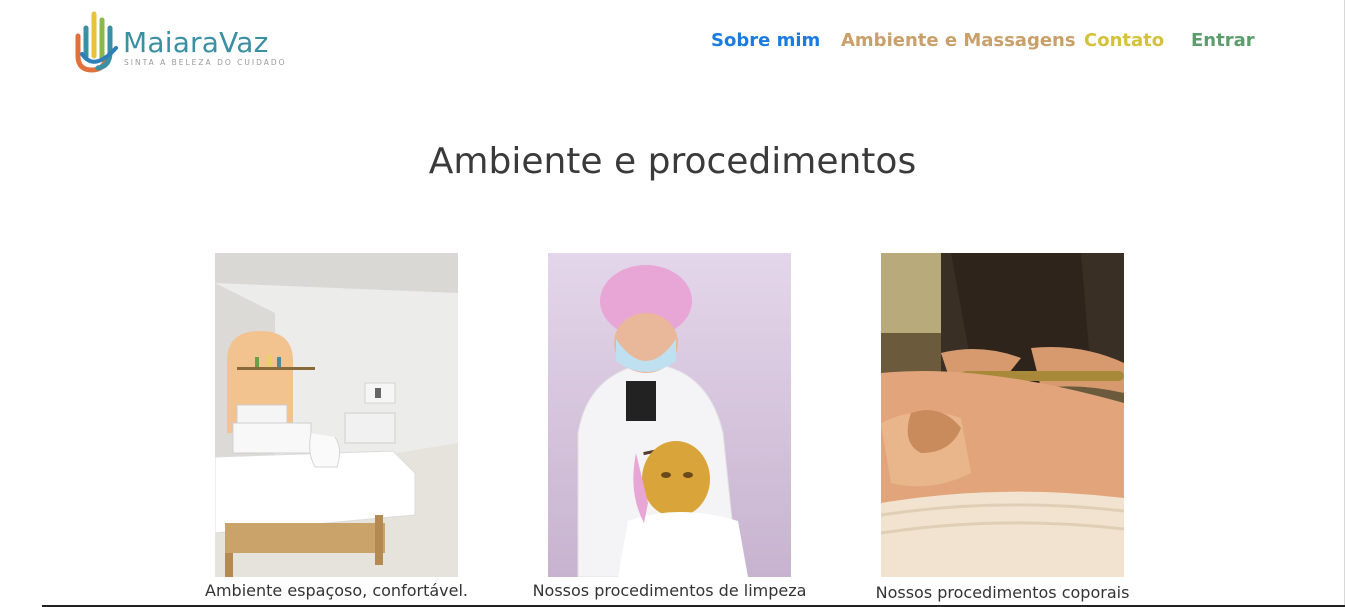  Describe the element at coordinates (669, 590) in the screenshot. I see `card-caption: Nossos procedimentos de limpeza` at that location.